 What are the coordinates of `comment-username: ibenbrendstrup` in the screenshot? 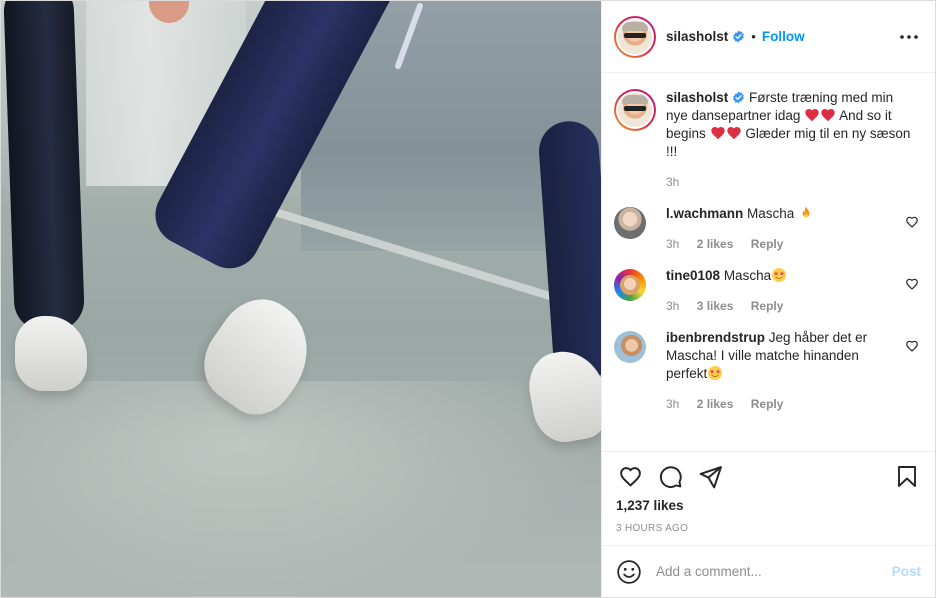 It's located at (715, 337).